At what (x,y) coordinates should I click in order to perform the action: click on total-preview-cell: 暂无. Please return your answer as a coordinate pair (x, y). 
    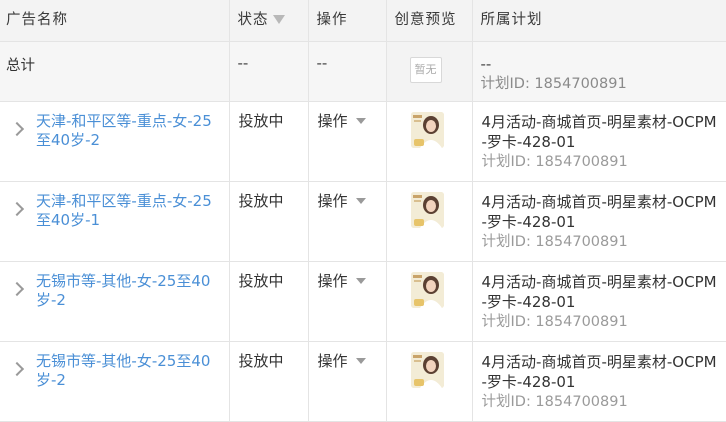
    Looking at the image, I should click on (429, 71).